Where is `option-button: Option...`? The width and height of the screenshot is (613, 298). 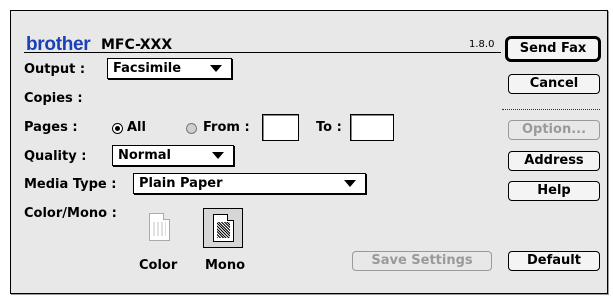 option-button: Option... is located at coordinates (554, 130).